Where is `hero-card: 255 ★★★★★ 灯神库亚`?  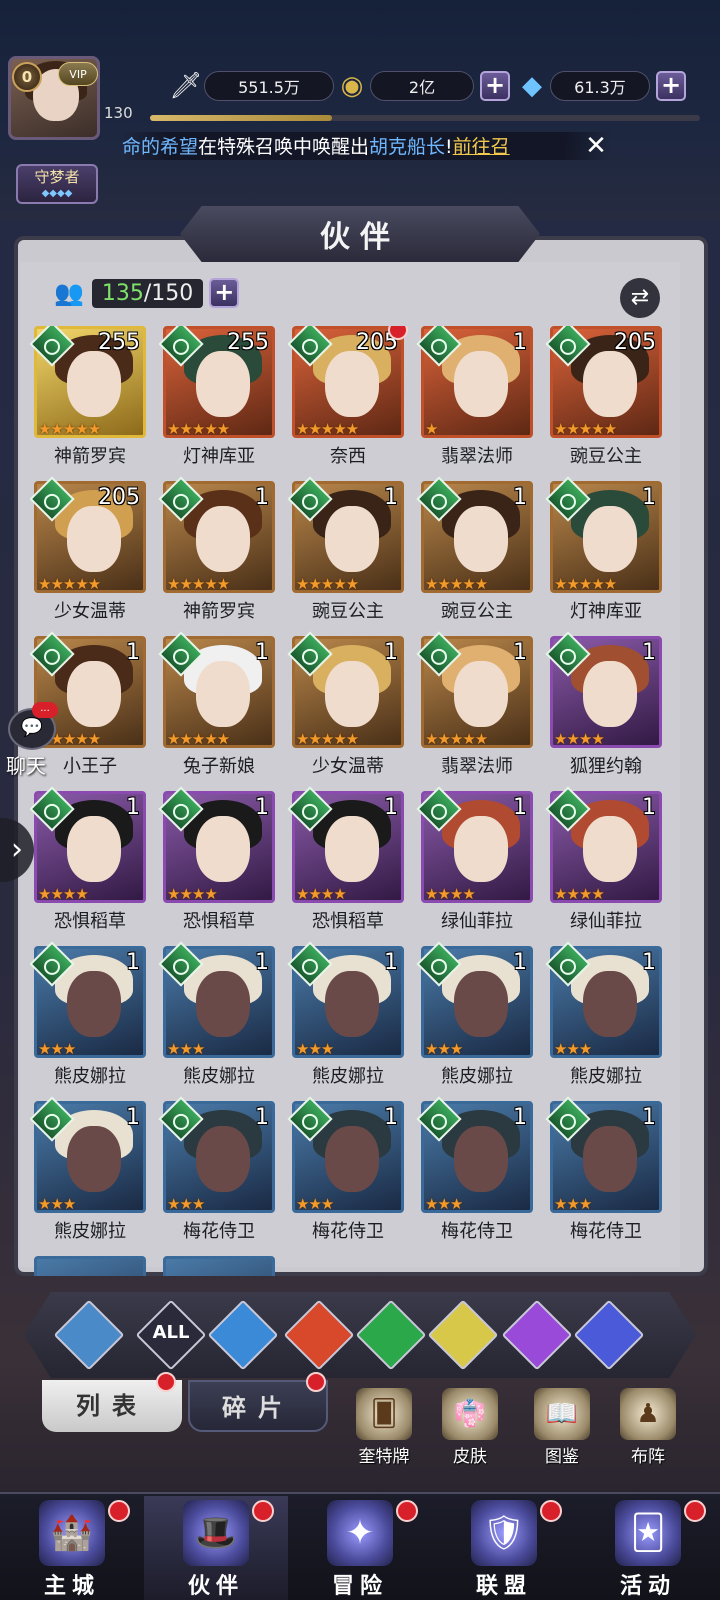 hero-card: 255 ★★★★★ 灯神库亚 is located at coordinates (218, 398).